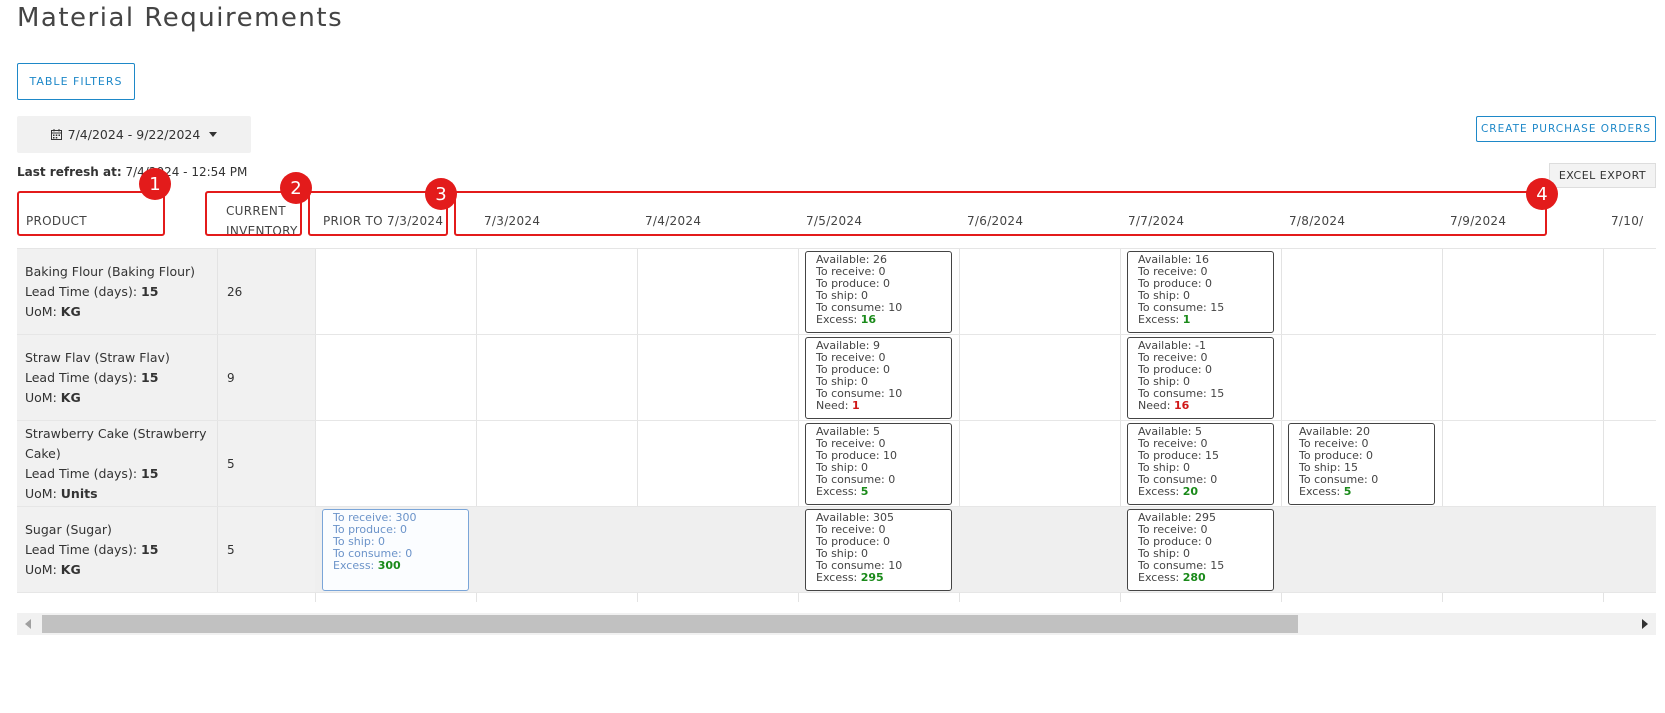  What do you see at coordinates (266, 291) in the screenshot?
I see `current-inventory-cell: 26` at bounding box center [266, 291].